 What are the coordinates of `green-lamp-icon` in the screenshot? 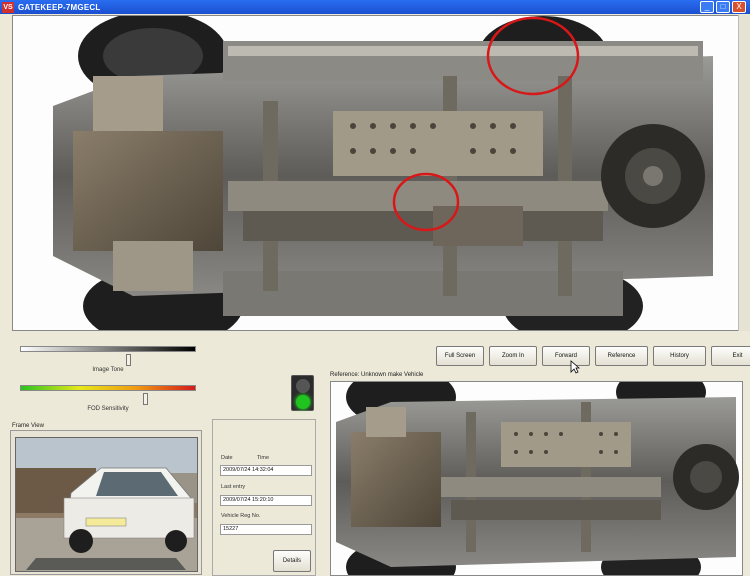 It's located at (303, 402).